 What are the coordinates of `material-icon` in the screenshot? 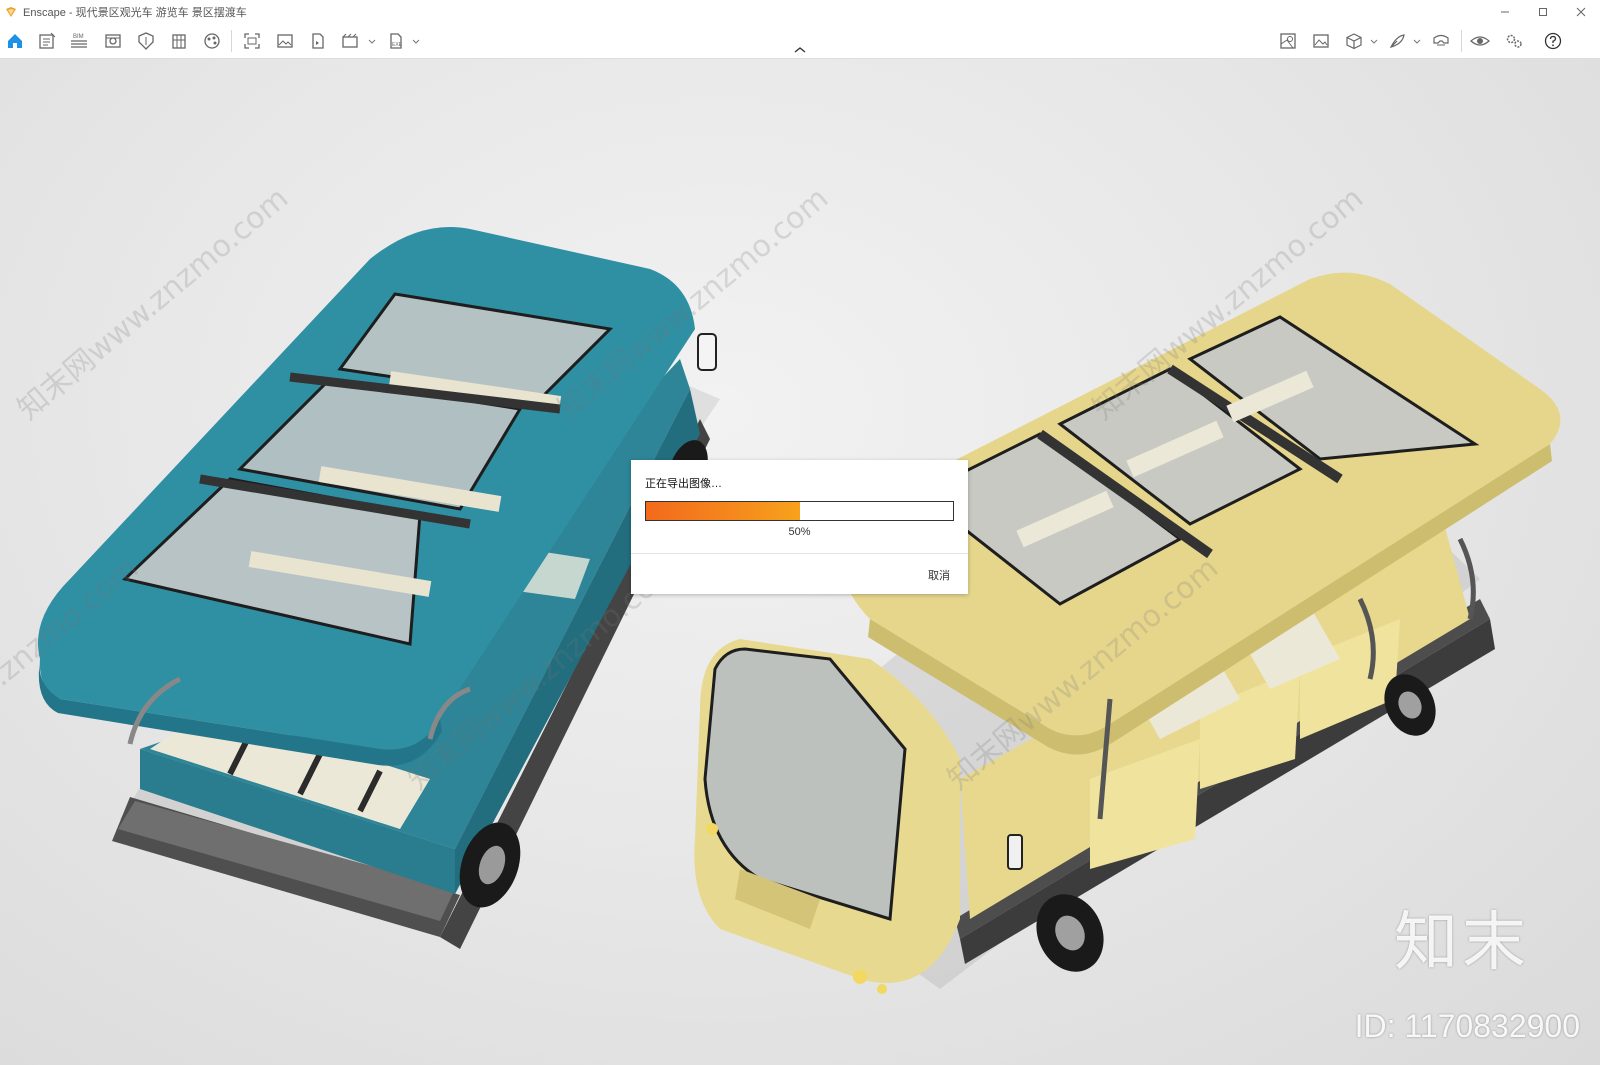 It's located at (212, 41).